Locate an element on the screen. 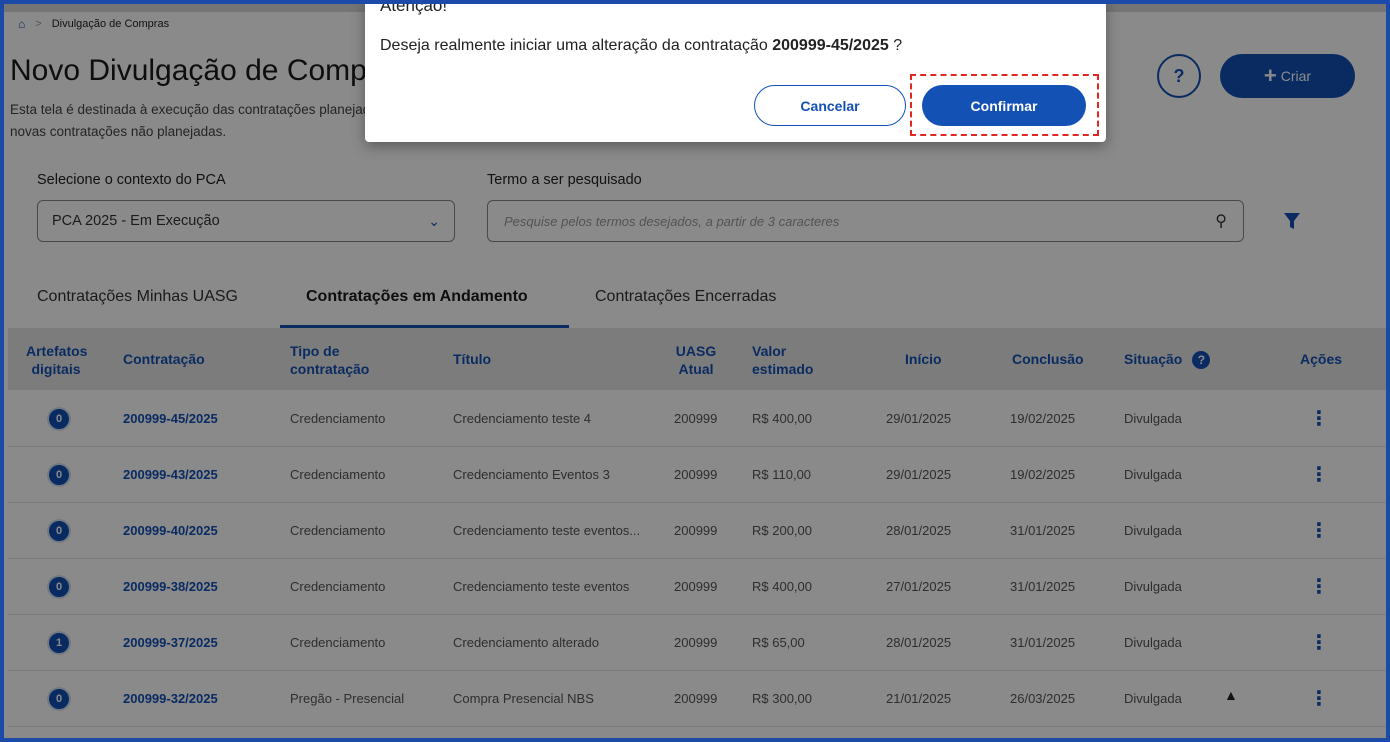  highlight-box is located at coordinates (1004, 105).